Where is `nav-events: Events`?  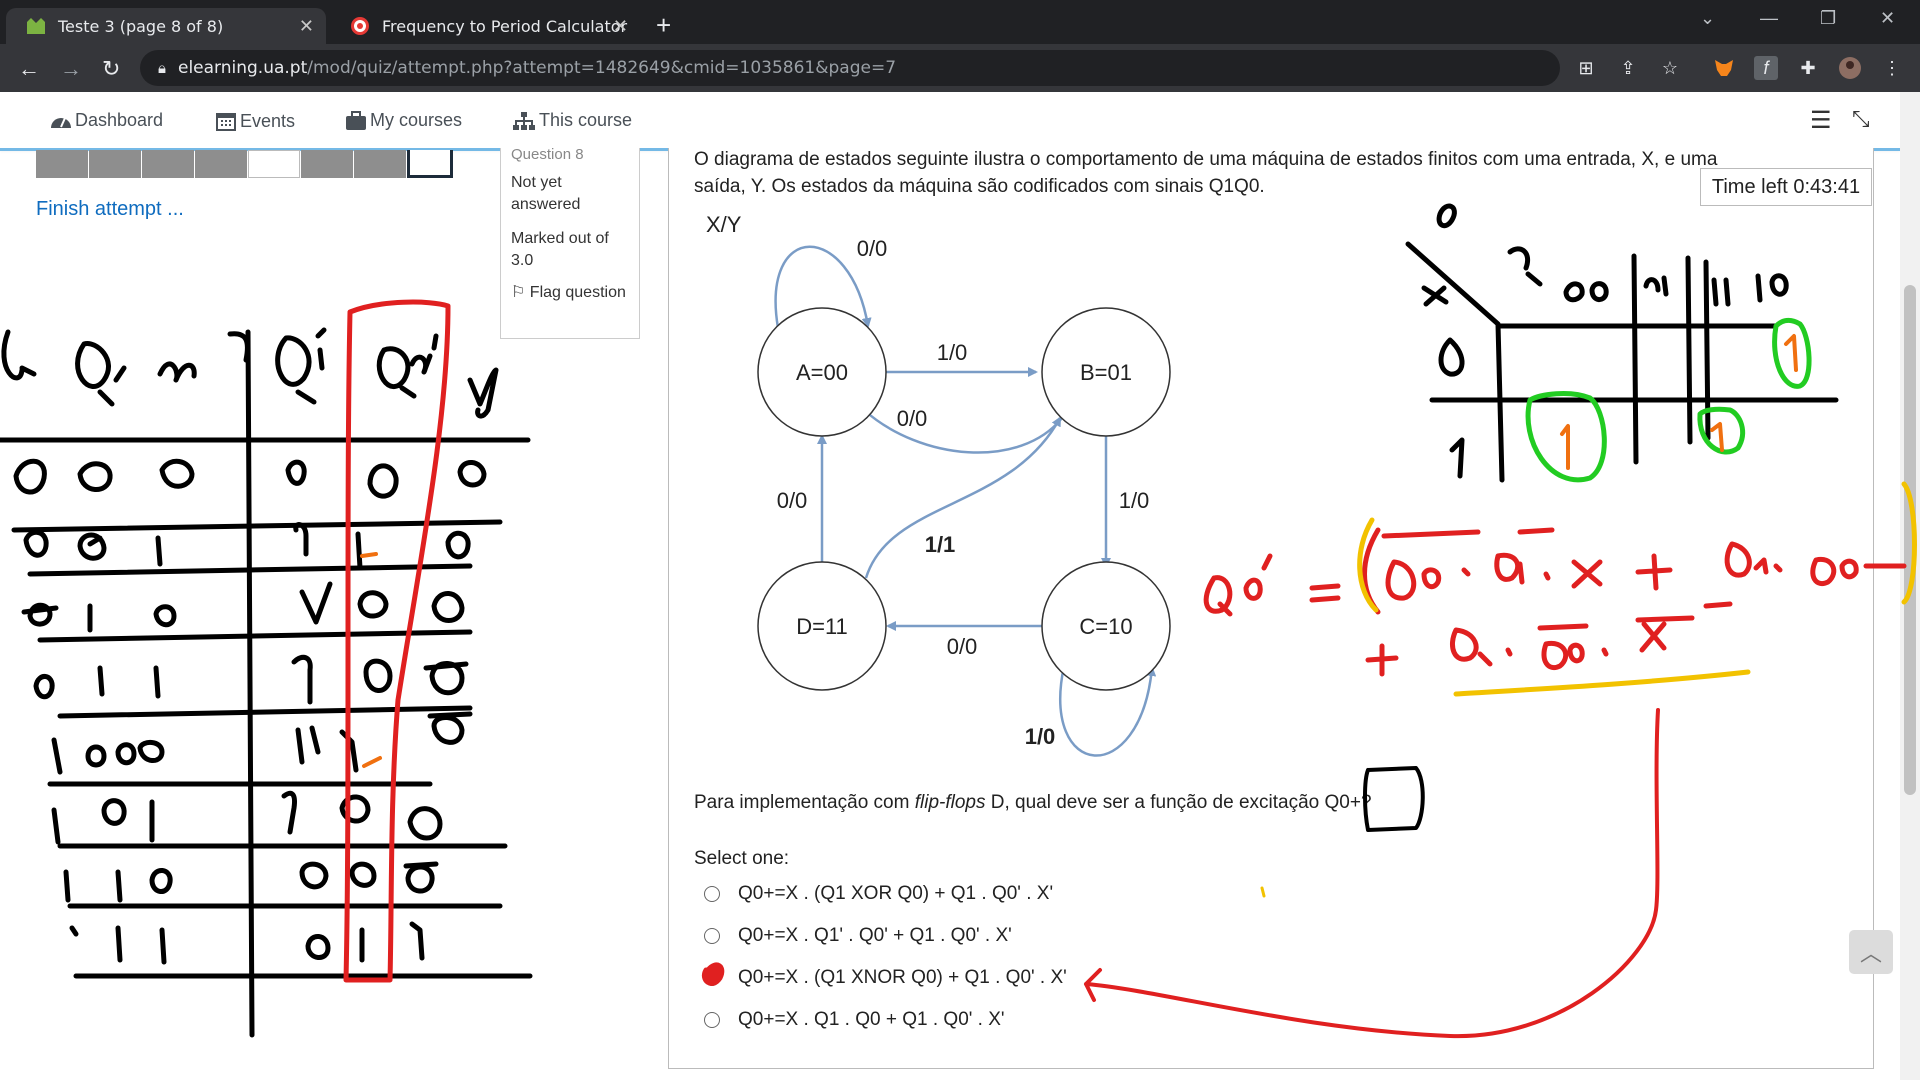 nav-events: Events is located at coordinates (255, 121).